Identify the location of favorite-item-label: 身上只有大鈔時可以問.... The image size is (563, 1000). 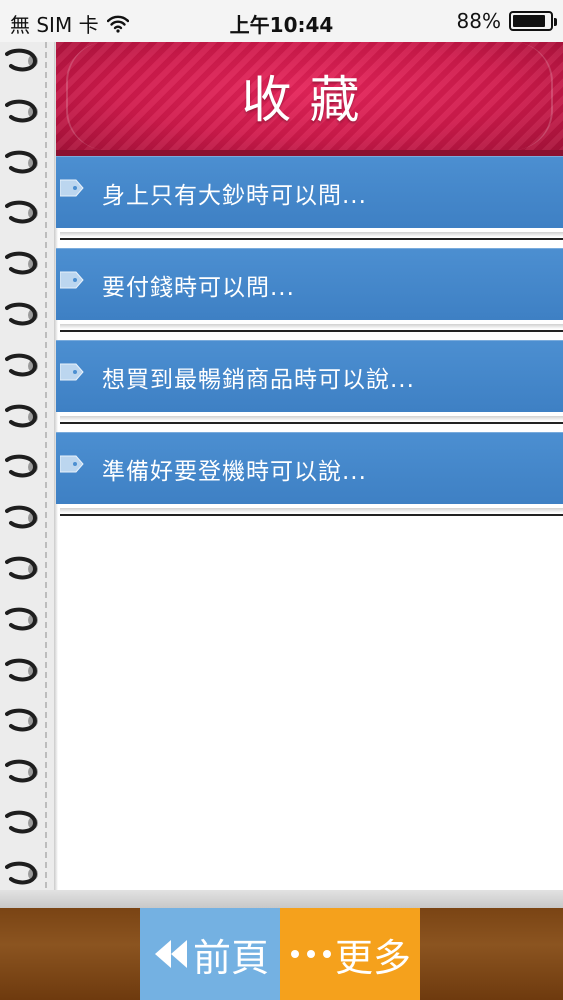
(234, 196).